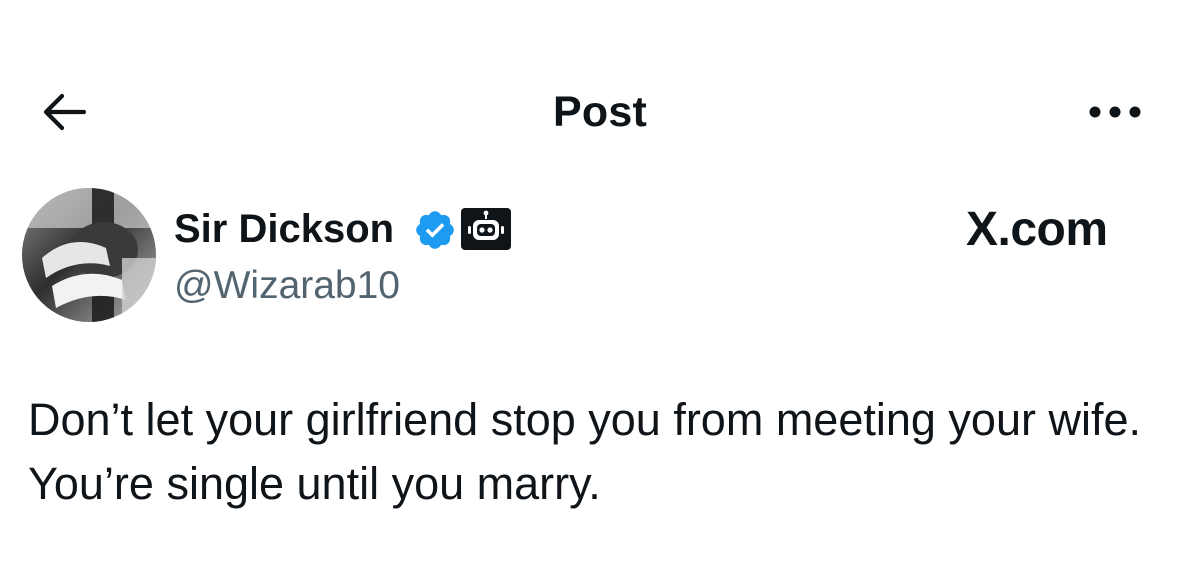  I want to click on more-options-button, so click(1115, 112).